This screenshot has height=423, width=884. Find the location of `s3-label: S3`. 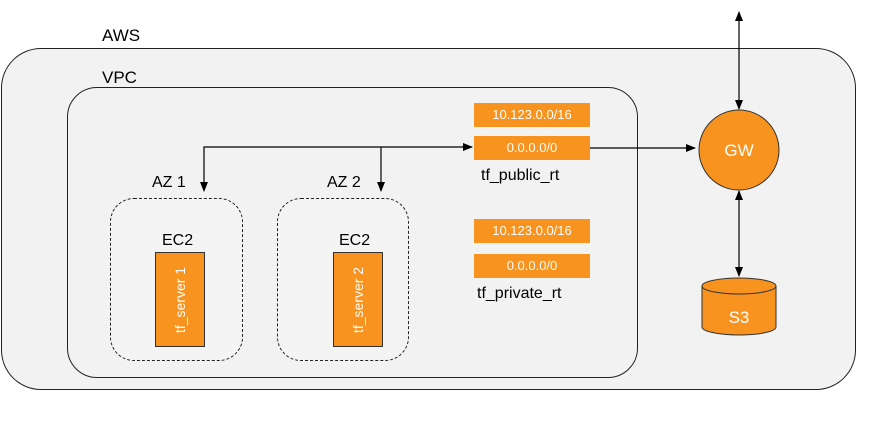

s3-label: S3 is located at coordinates (739, 317).